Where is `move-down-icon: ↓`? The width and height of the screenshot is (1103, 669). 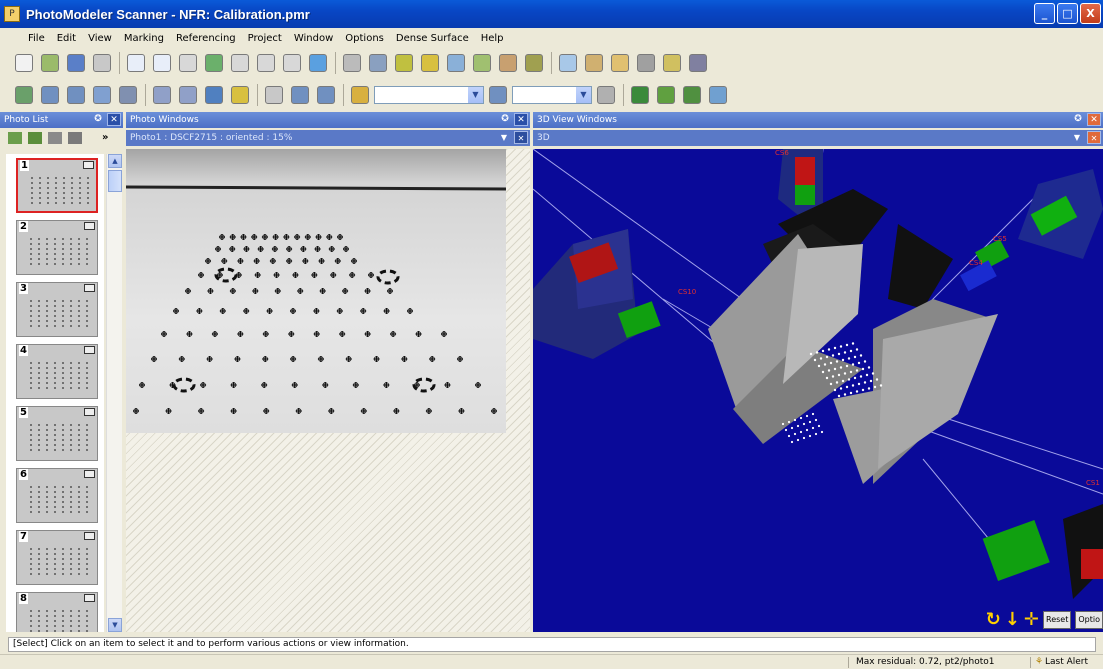 move-down-icon: ↓ is located at coordinates (1012, 619).